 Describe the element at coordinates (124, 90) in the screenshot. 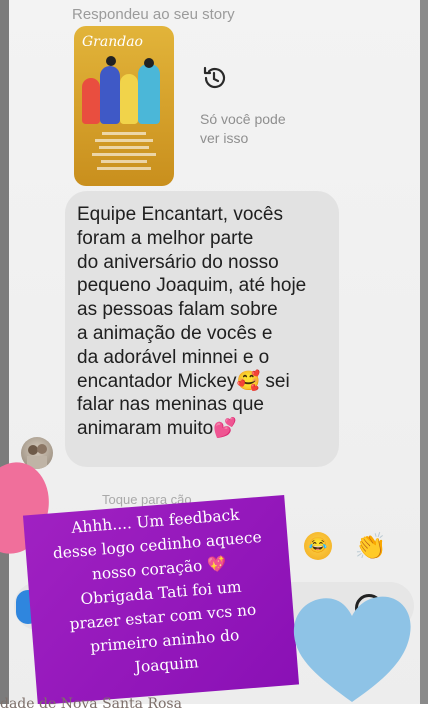

I see `thumbnail-figures` at that location.